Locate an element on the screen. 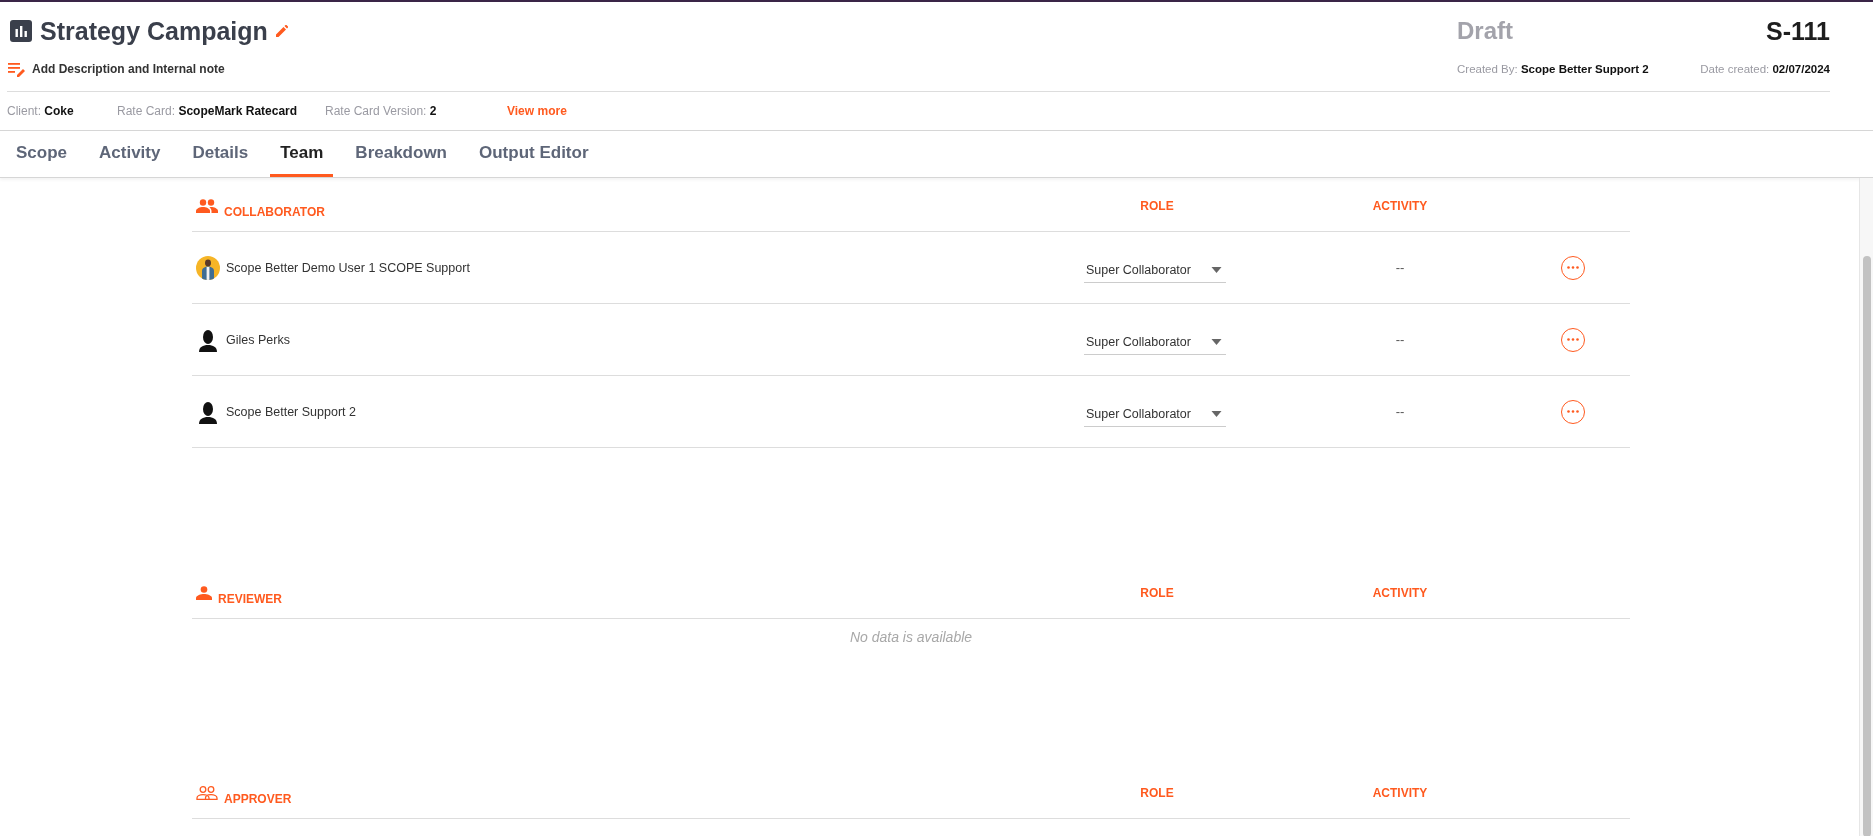  member-name: Scope Better Support 2 is located at coordinates (291, 411).